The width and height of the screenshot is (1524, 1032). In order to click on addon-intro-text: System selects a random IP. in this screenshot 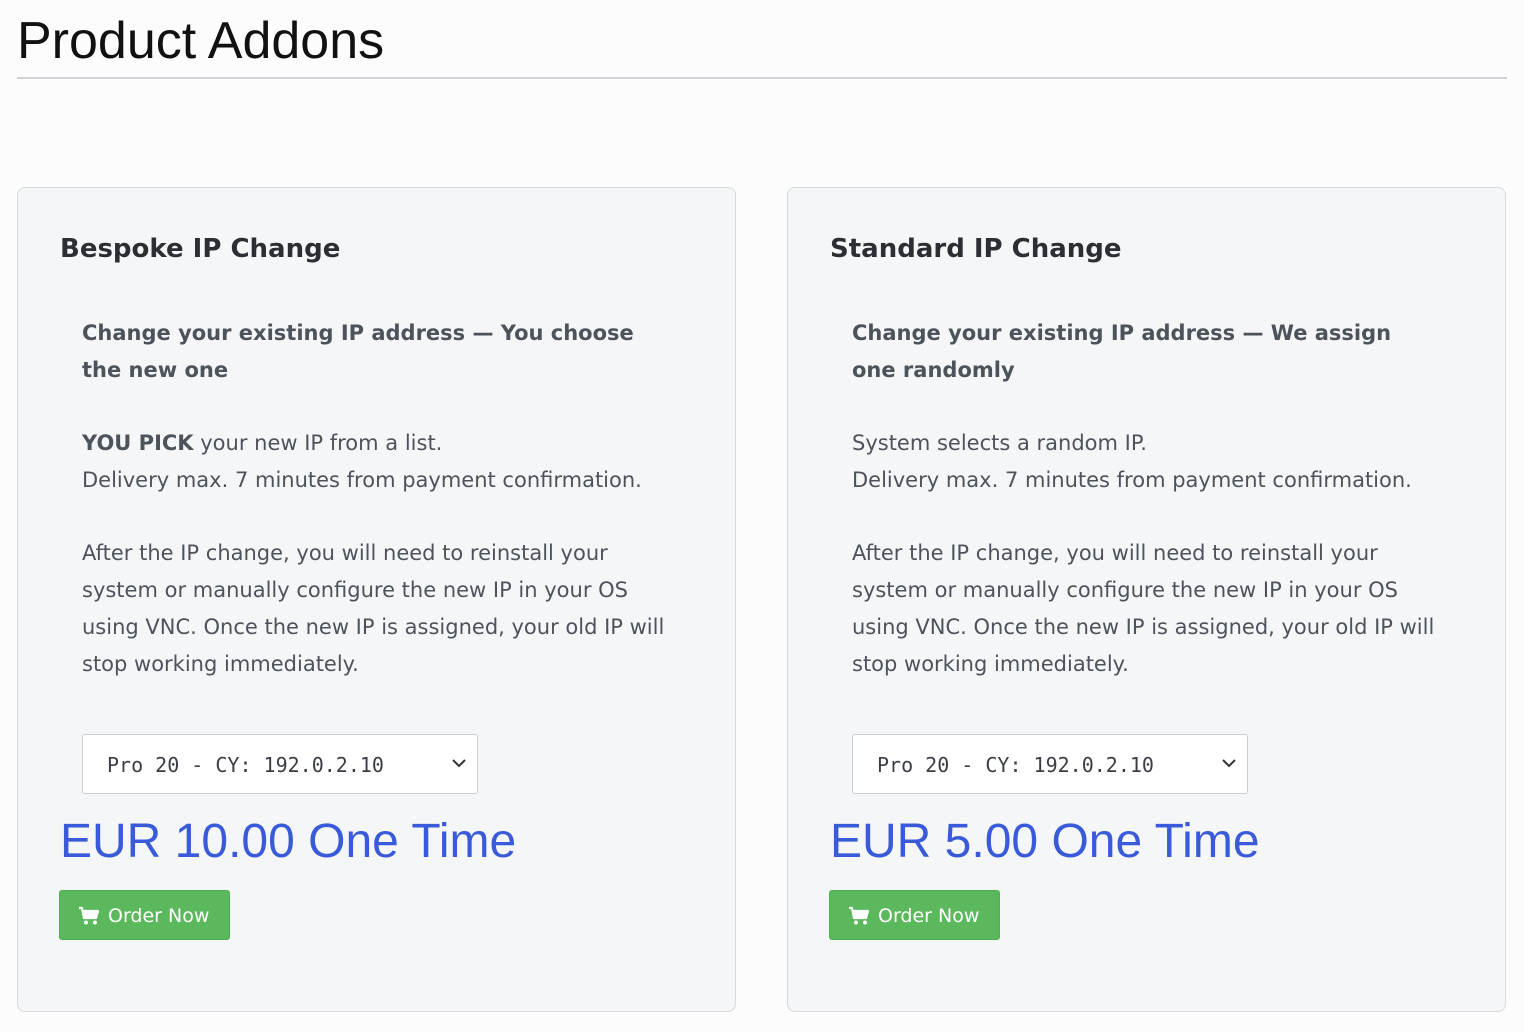, I will do `click(999, 443)`.